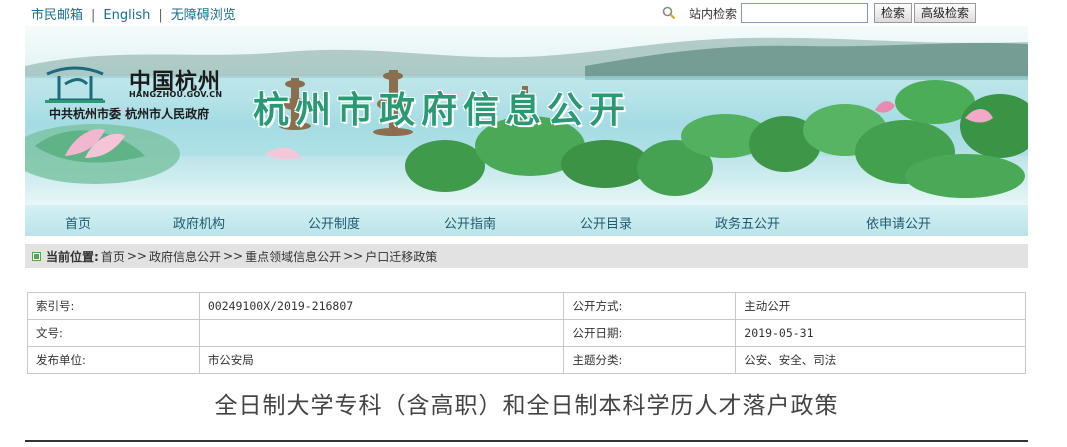 Image resolution: width=1067 pixels, height=447 pixels. I want to click on top-links: 市民邮箱 | English | 无障碍浏览, so click(133, 13).